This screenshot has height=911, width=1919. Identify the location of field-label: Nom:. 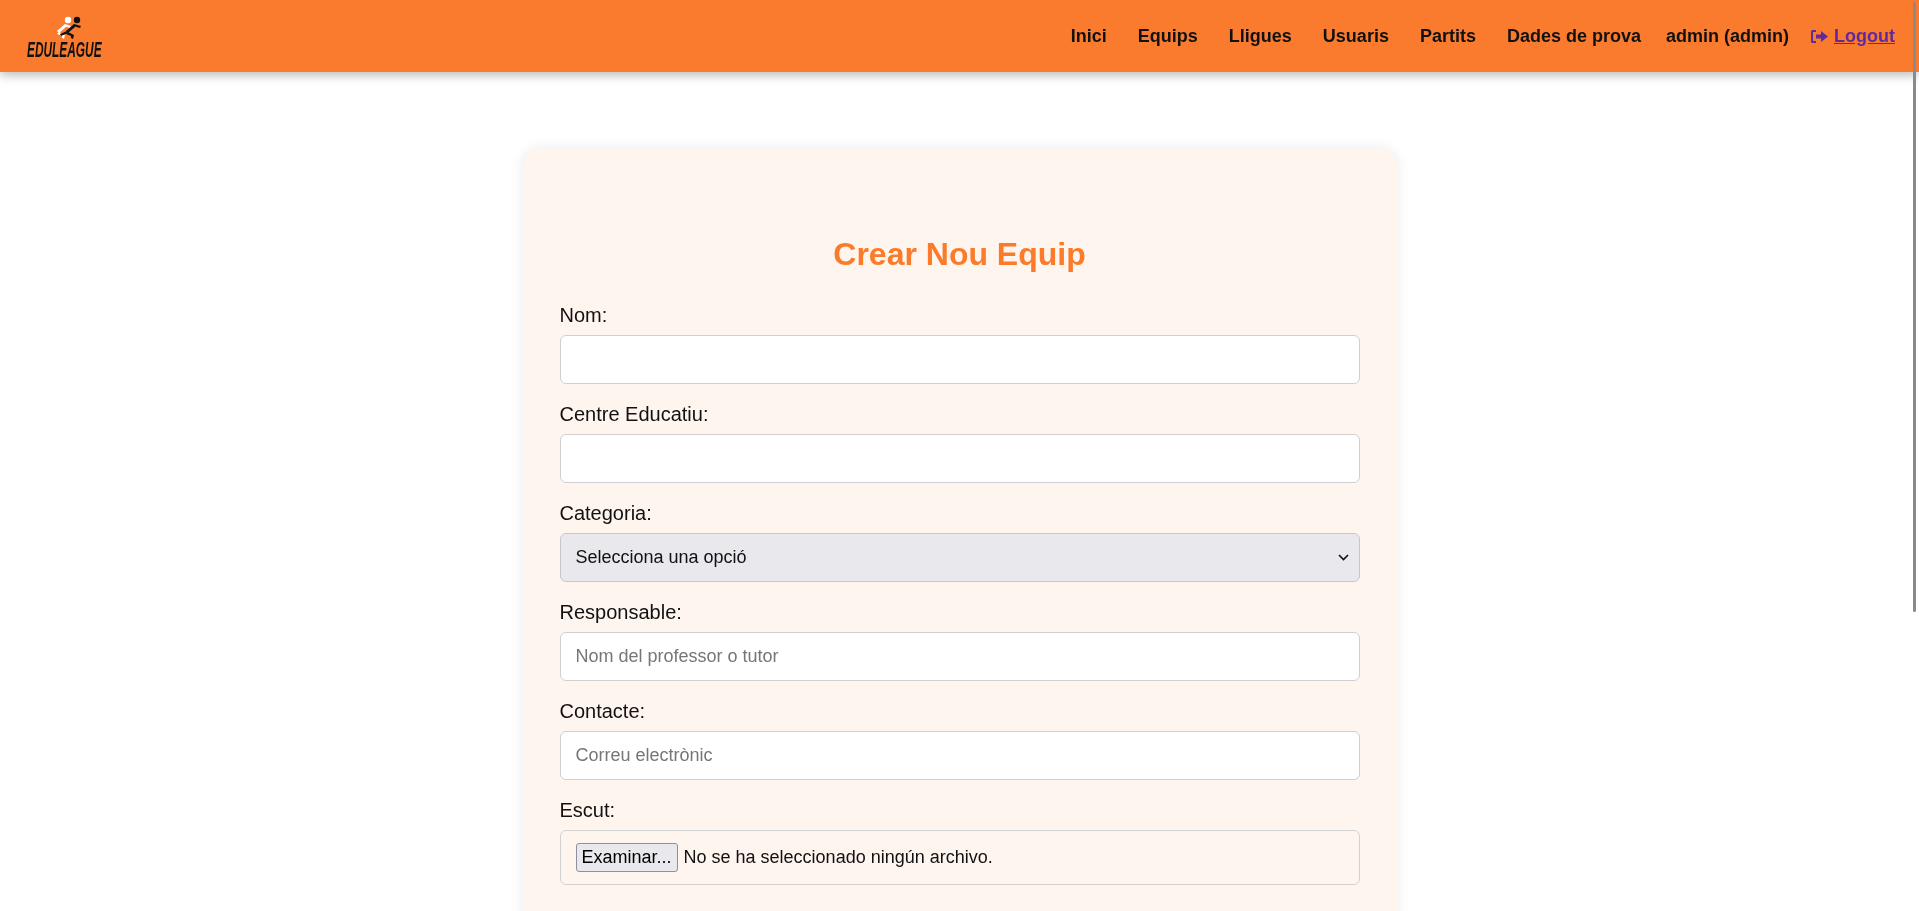
(583, 315).